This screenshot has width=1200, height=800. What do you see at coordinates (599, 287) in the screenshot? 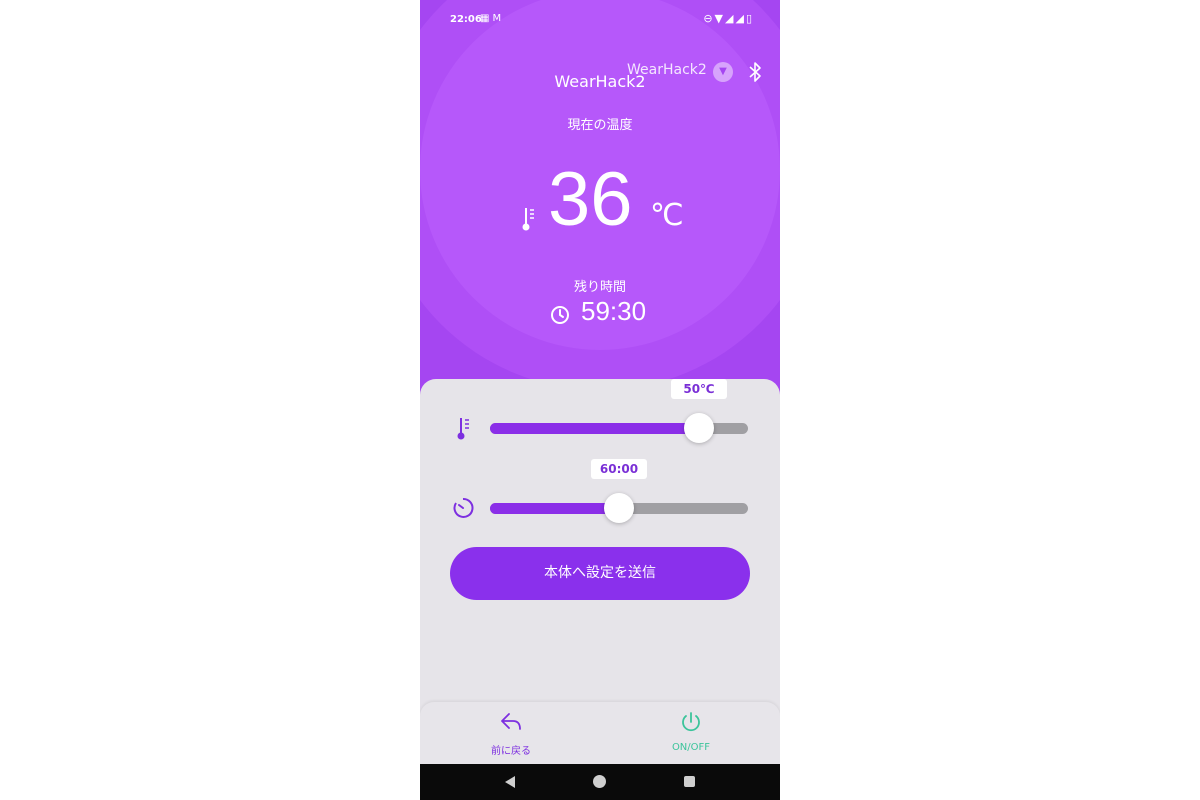
I see `remaining-time-label: 残り時間` at bounding box center [599, 287].